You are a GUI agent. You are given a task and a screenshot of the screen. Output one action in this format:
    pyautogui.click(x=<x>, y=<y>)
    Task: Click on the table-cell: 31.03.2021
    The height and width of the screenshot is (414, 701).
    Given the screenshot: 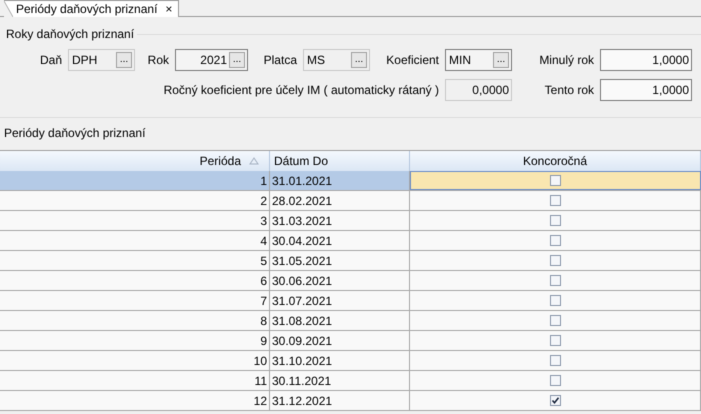 What is the action you would take?
    pyautogui.click(x=340, y=220)
    